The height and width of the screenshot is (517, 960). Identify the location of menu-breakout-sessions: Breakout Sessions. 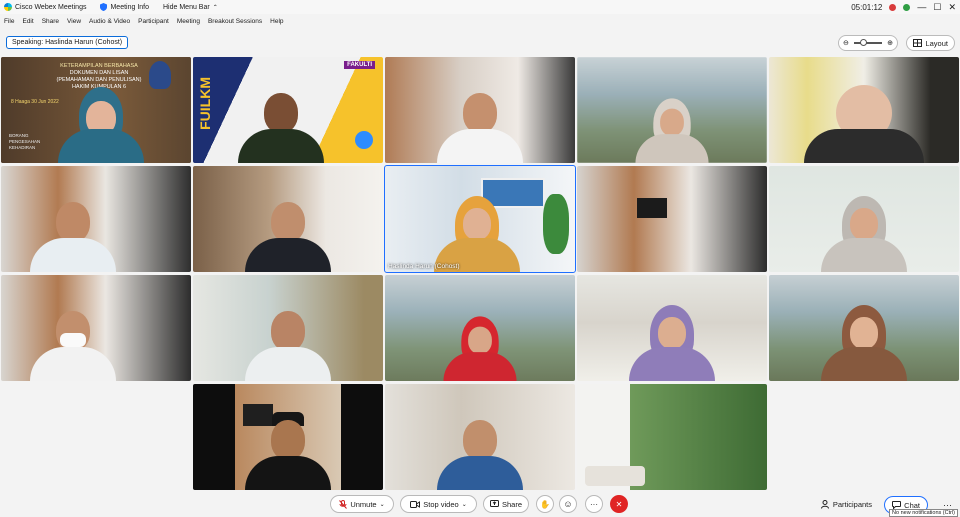
(235, 21).